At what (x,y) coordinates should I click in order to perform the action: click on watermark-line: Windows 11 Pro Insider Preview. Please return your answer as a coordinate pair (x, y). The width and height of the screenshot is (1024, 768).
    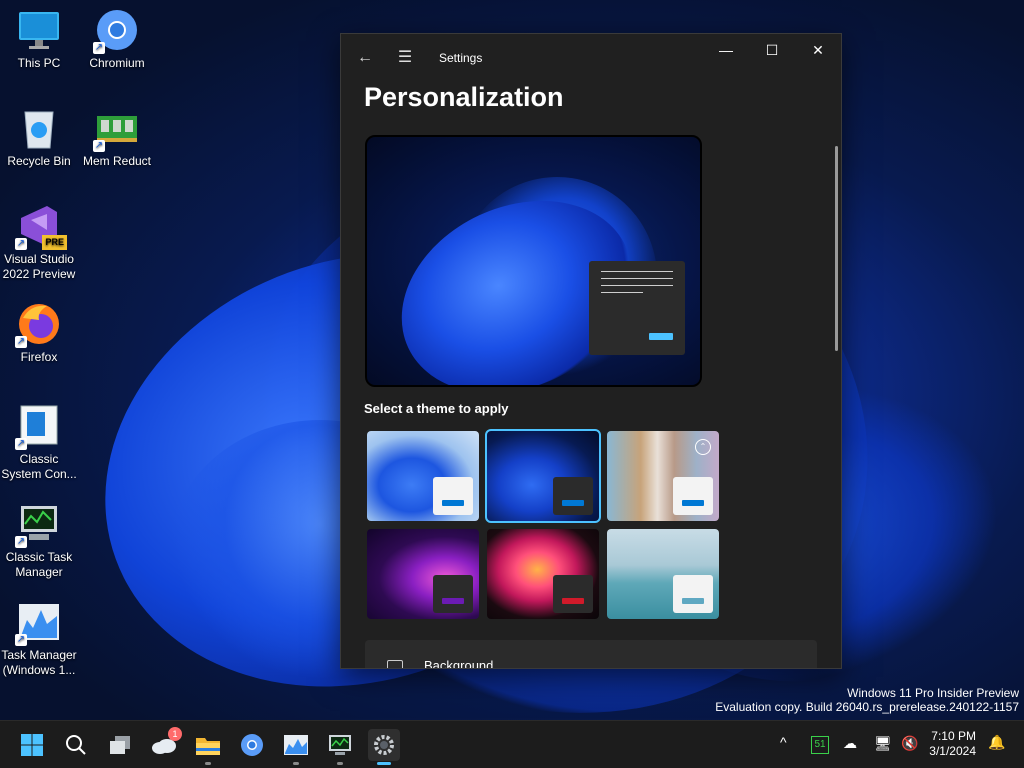
    Looking at the image, I should click on (933, 693).